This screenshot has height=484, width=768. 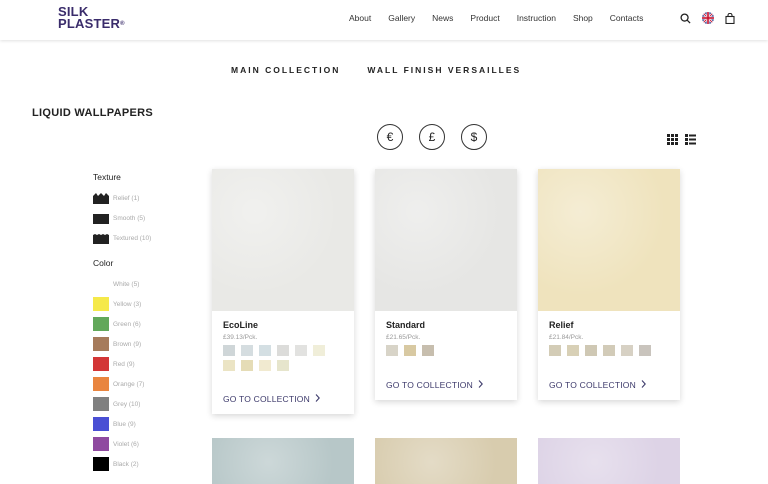 What do you see at coordinates (127, 304) in the screenshot?
I see `color-filter-label: Yellow (3)` at bounding box center [127, 304].